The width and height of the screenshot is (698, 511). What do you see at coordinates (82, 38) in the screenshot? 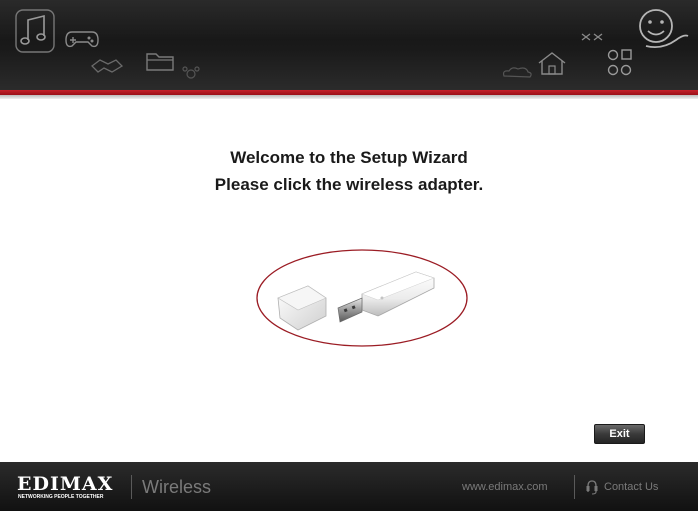
I see `gamepad-icon` at bounding box center [82, 38].